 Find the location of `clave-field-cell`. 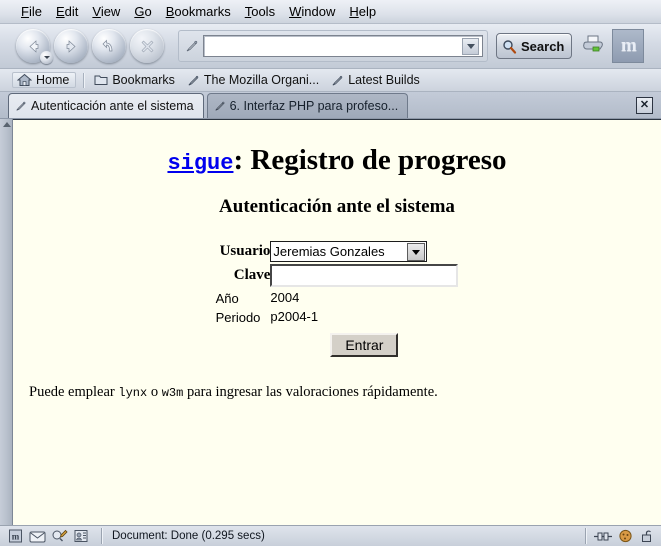

clave-field-cell is located at coordinates (364, 275).